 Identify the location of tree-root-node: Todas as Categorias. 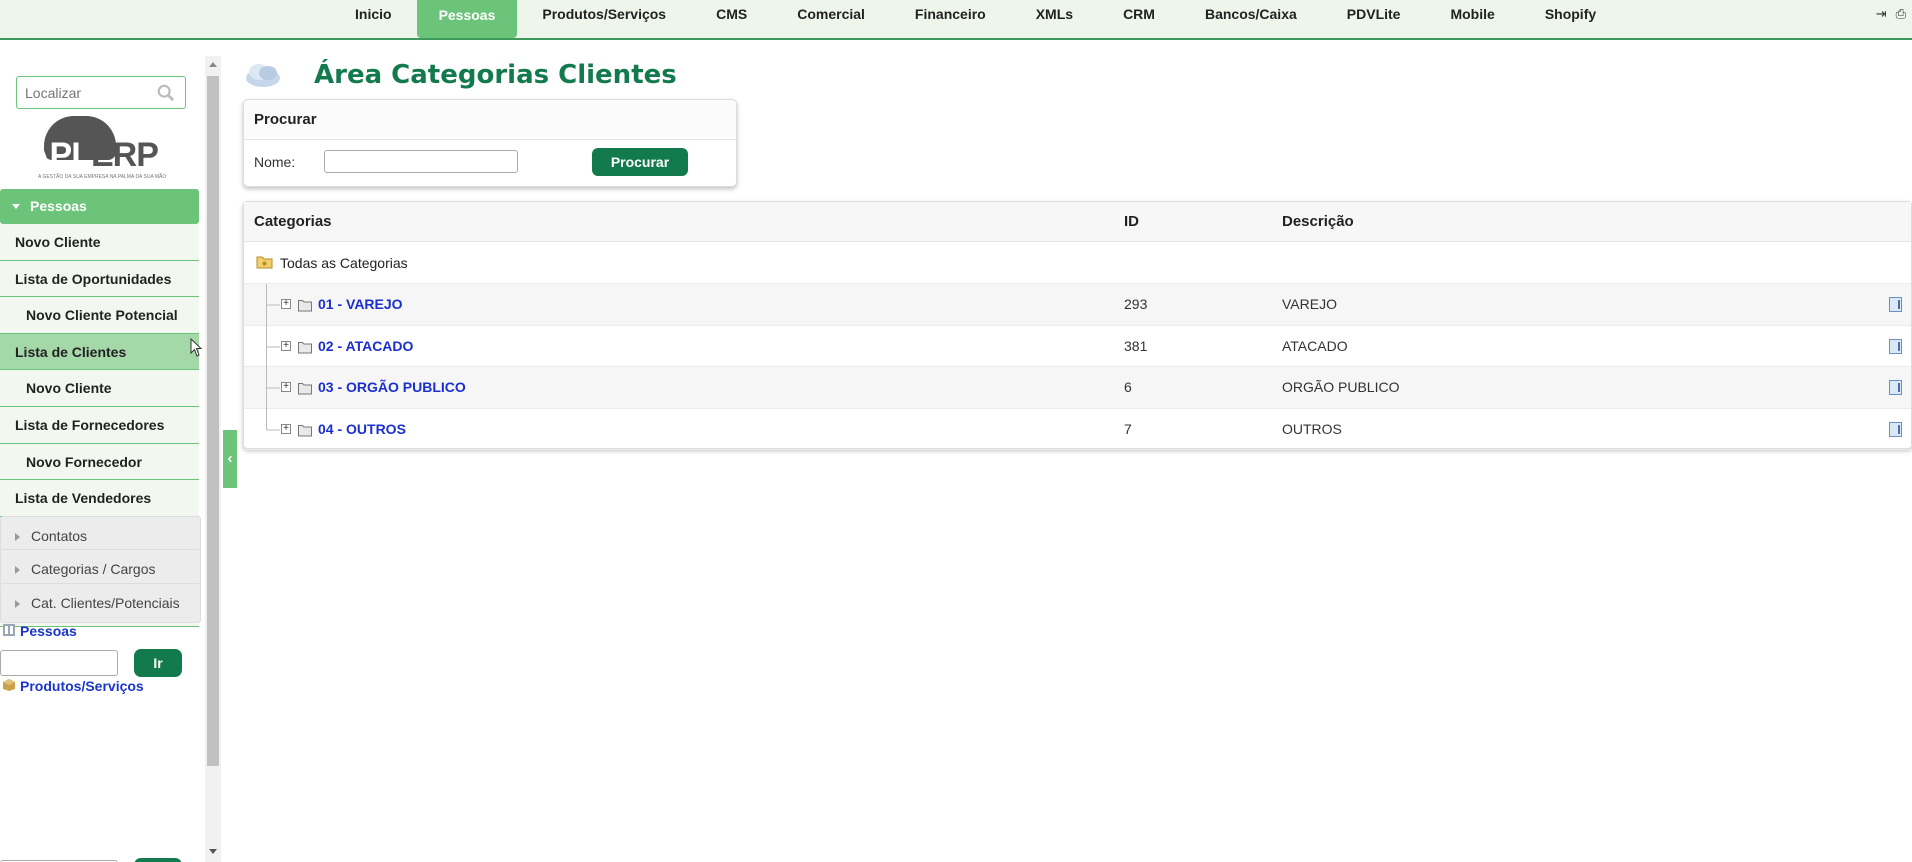
(1077, 263).